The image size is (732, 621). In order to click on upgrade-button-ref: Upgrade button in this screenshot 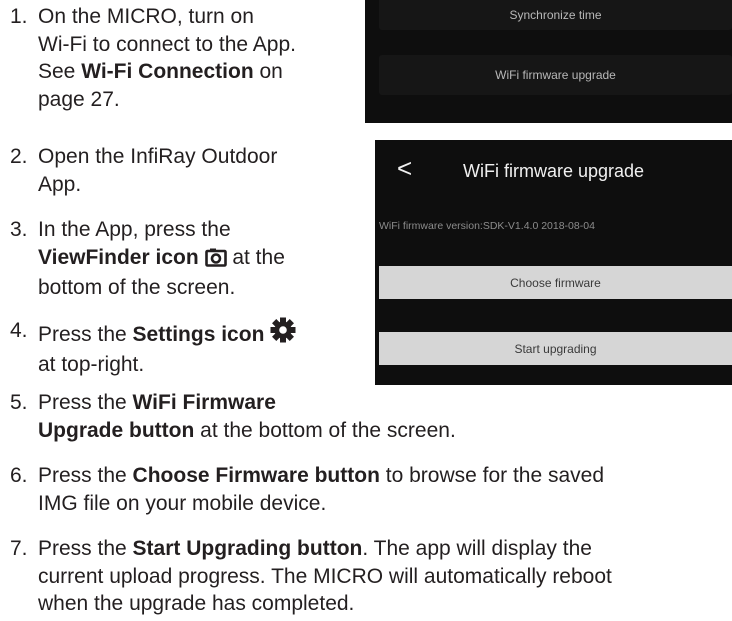, I will do `click(116, 430)`.